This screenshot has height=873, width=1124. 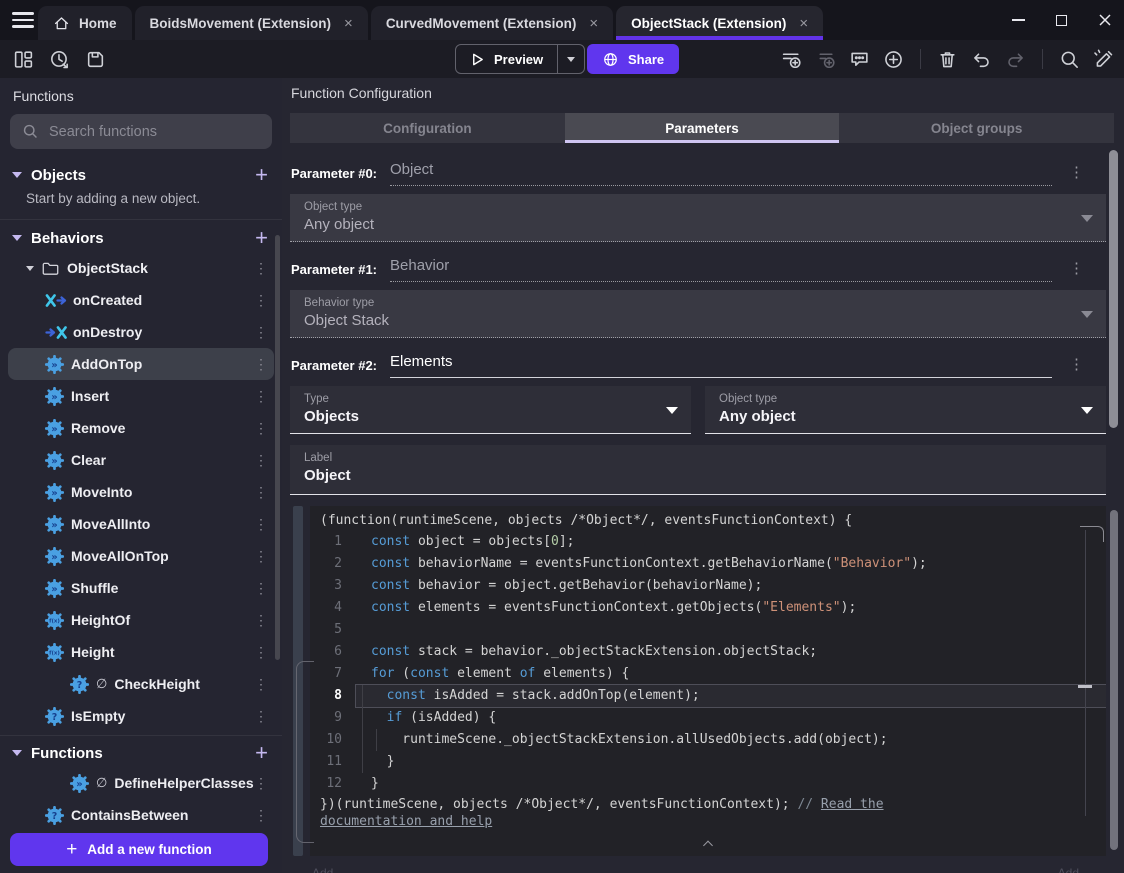 What do you see at coordinates (1103, 59) in the screenshot?
I see `edit-icon` at bounding box center [1103, 59].